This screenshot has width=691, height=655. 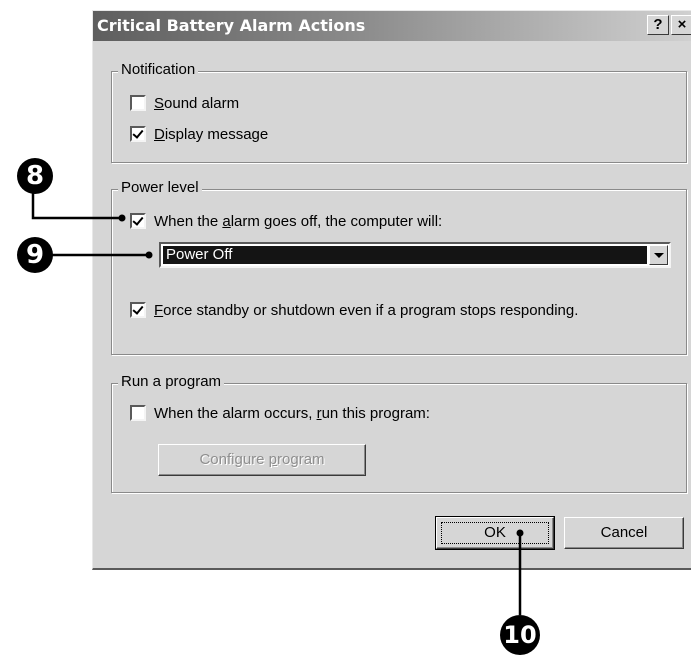 What do you see at coordinates (35, 176) in the screenshot?
I see `callout-8: 8` at bounding box center [35, 176].